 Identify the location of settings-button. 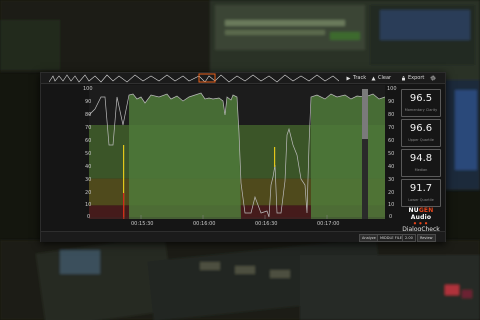
(433, 78).